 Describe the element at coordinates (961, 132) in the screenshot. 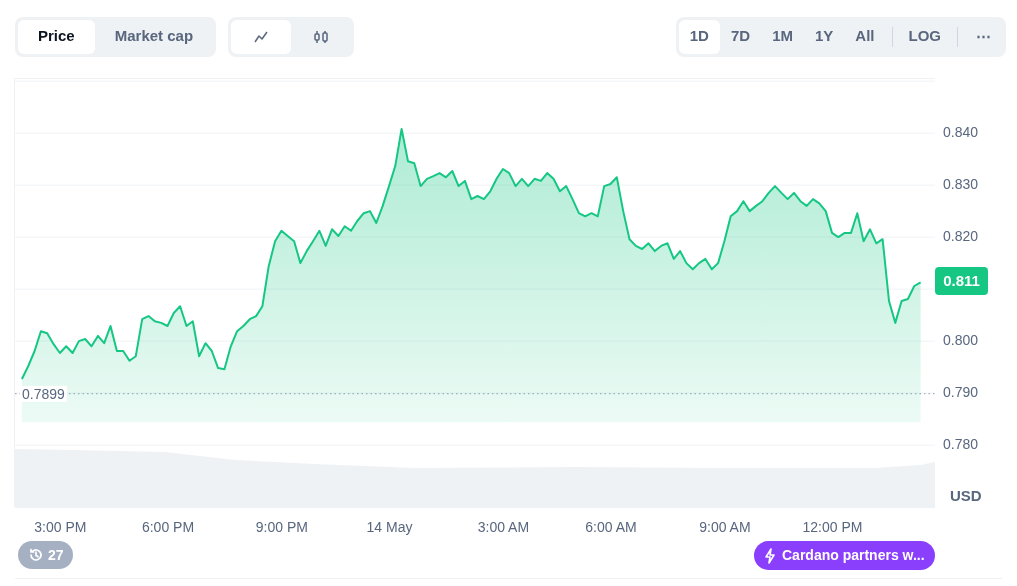

I see `y-axis-label: 0.840` at that location.